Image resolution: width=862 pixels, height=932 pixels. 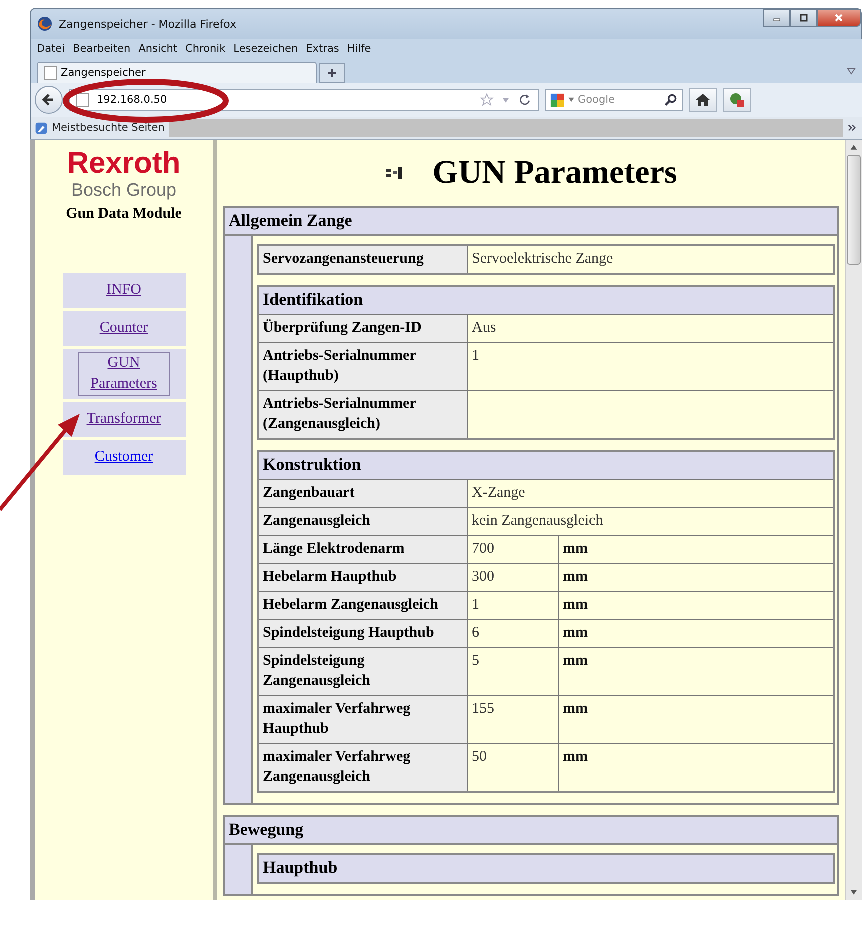 I want to click on brand-logo: Rexroth, so click(x=124, y=164).